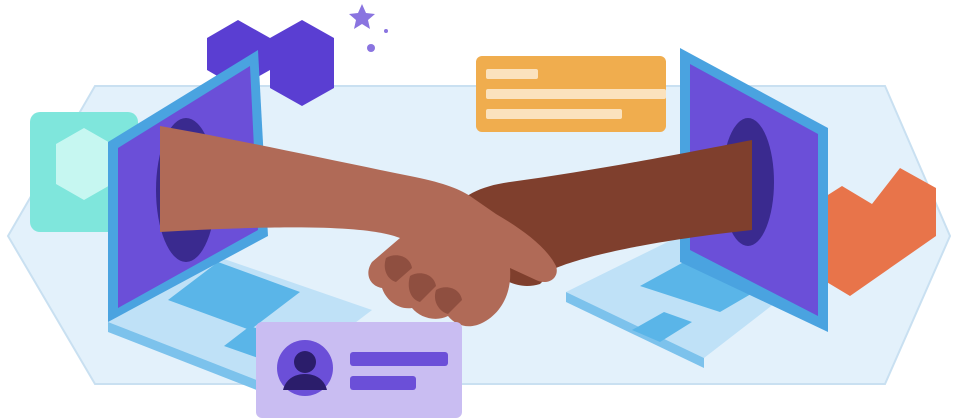 This screenshot has height=420, width=959. What do you see at coordinates (359, 370) in the screenshot?
I see `profile-card` at bounding box center [359, 370].